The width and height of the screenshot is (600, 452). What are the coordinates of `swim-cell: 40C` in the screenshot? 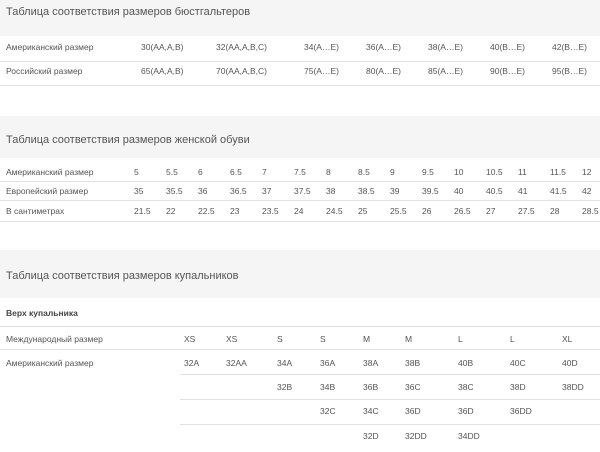 It's located at (518, 363).